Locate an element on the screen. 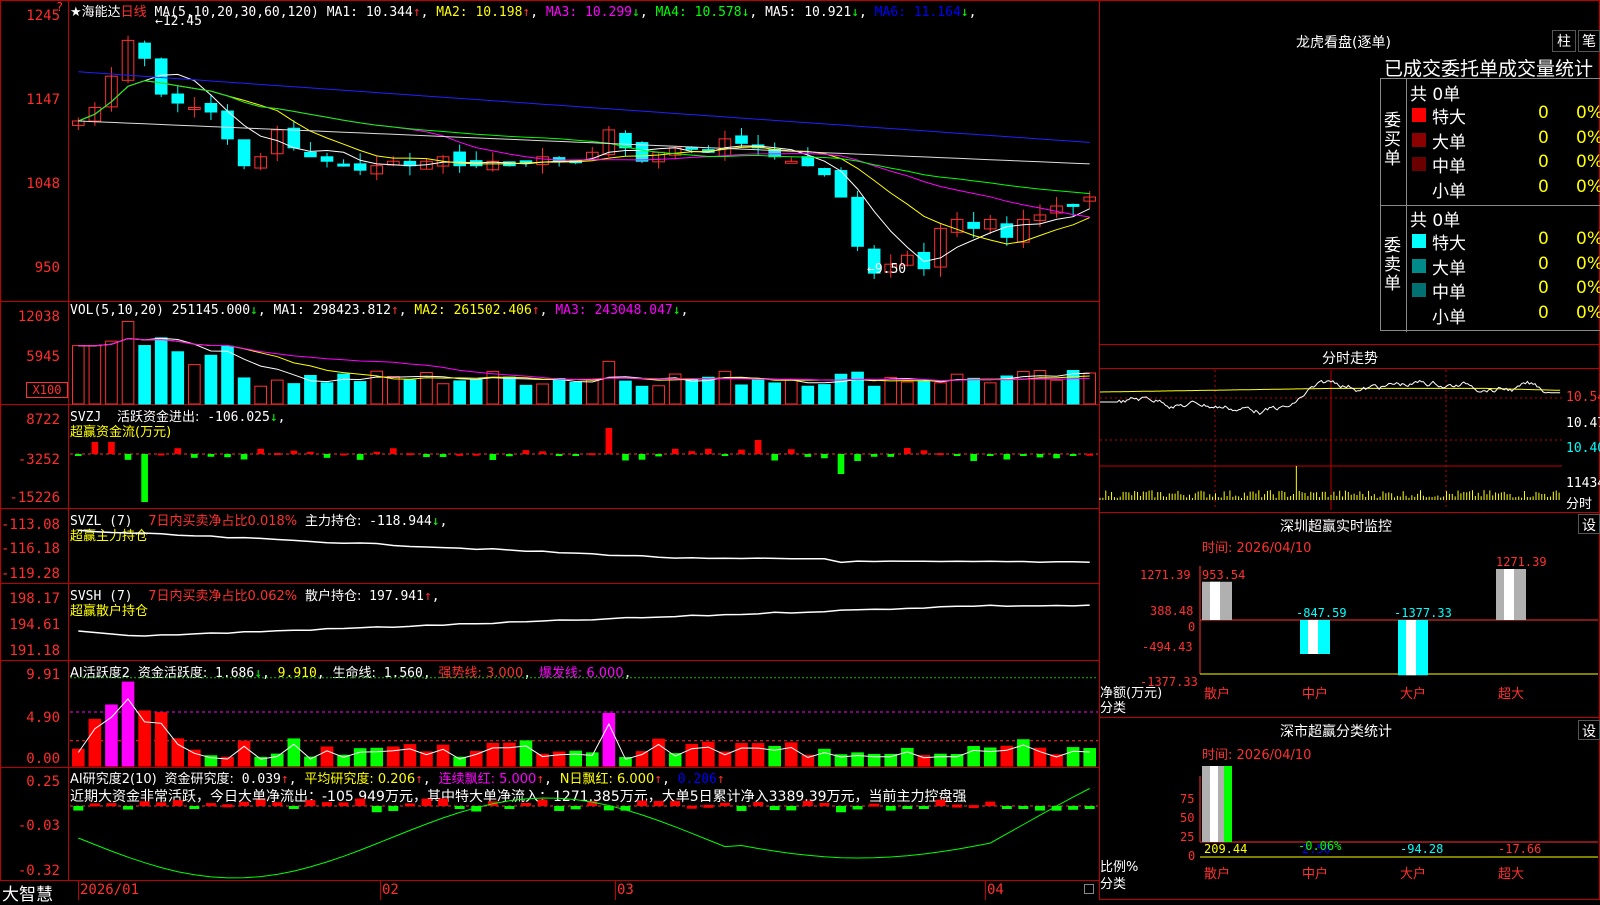  y-axis-divider is located at coordinates (68, 440).